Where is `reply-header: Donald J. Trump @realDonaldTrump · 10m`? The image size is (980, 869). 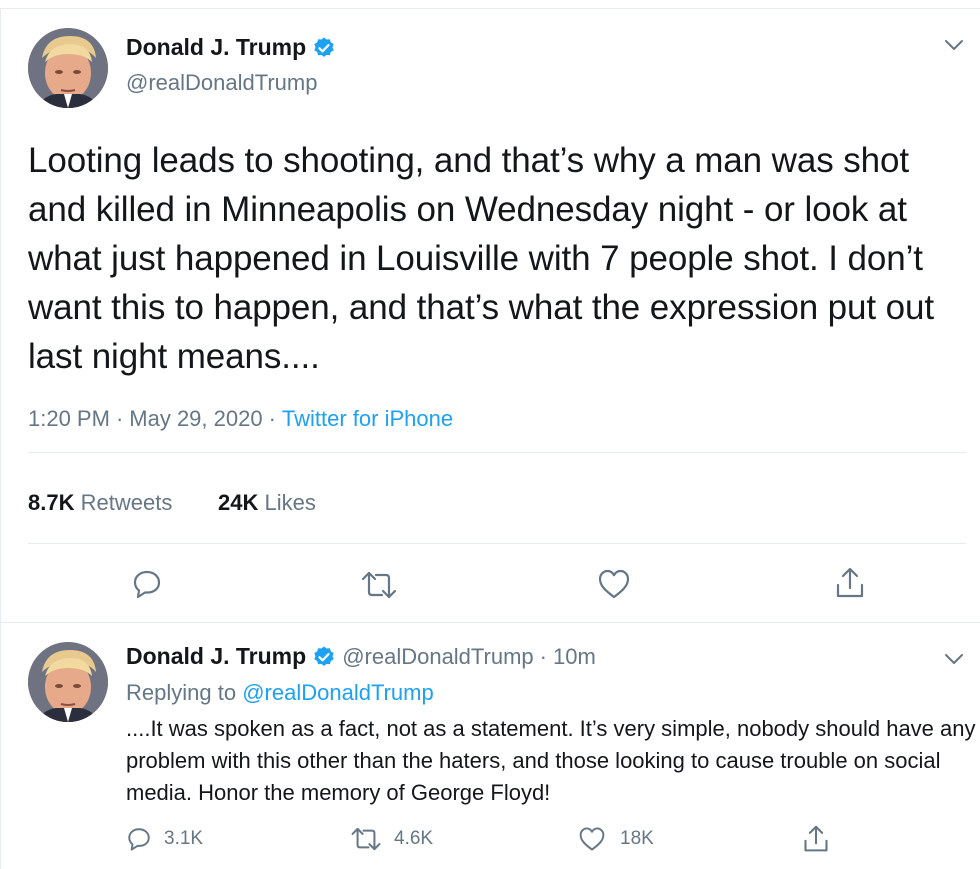
reply-header: Donald J. Trump @realDonaldTrump · 10m is located at coordinates (361, 656).